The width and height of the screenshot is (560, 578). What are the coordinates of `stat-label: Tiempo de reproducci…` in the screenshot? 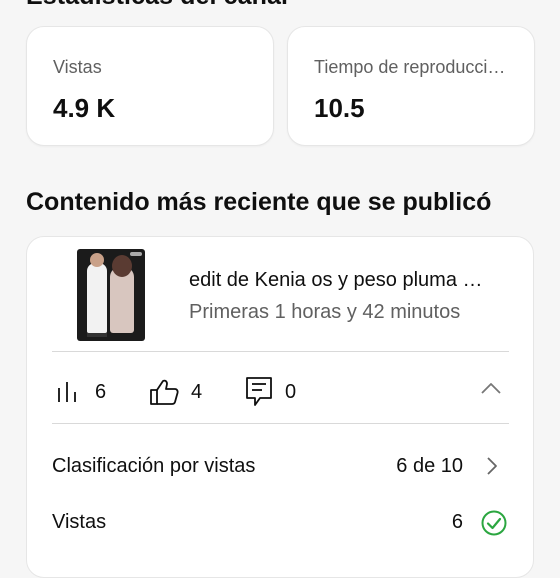 It's located at (410, 67).